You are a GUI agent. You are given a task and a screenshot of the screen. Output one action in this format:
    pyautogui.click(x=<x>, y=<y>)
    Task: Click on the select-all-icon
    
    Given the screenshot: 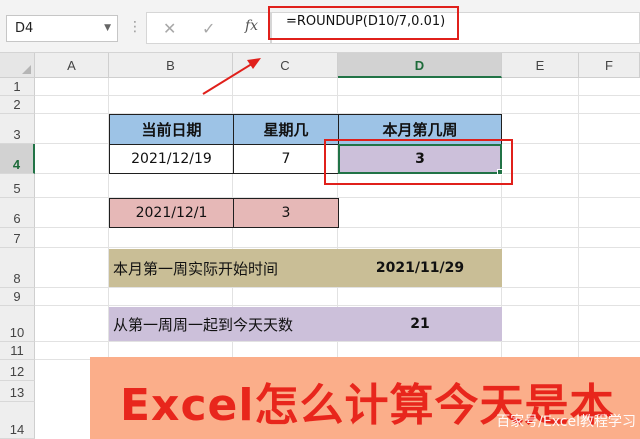 What is the action you would take?
    pyautogui.click(x=26, y=69)
    